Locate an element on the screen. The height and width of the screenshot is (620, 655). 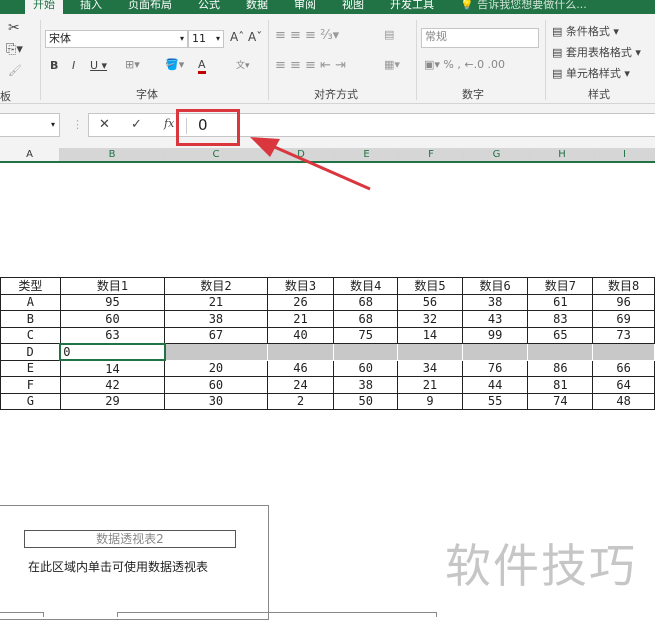
table-cell: 61 is located at coordinates (560, 302).